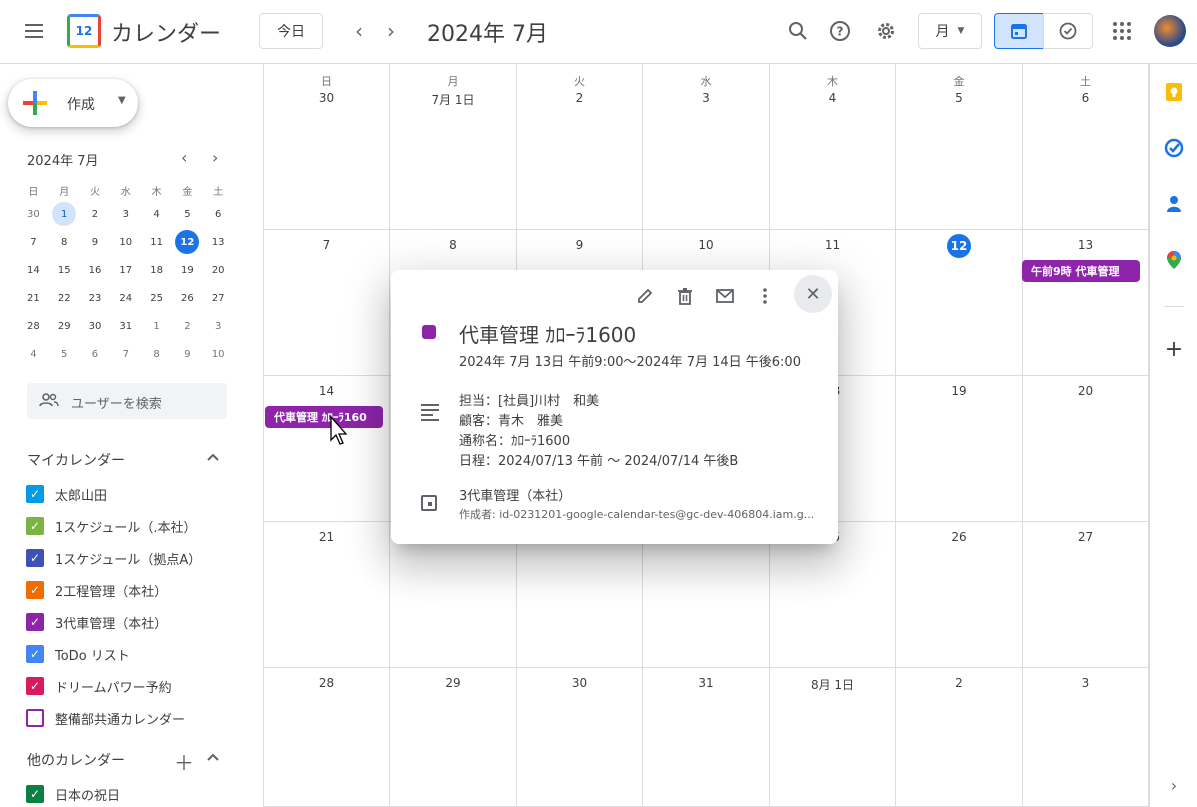 This screenshot has height=807, width=1197. What do you see at coordinates (1068, 31) in the screenshot?
I see `tasks-view-toggle` at bounding box center [1068, 31].